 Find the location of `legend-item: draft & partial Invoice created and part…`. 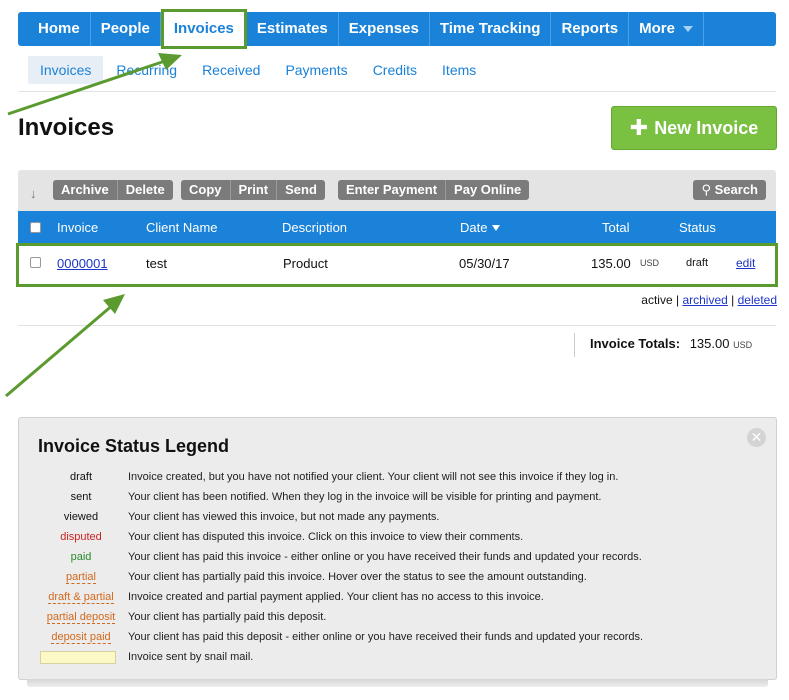

legend-item: draft & partial Invoice created and part… is located at coordinates (397, 601).